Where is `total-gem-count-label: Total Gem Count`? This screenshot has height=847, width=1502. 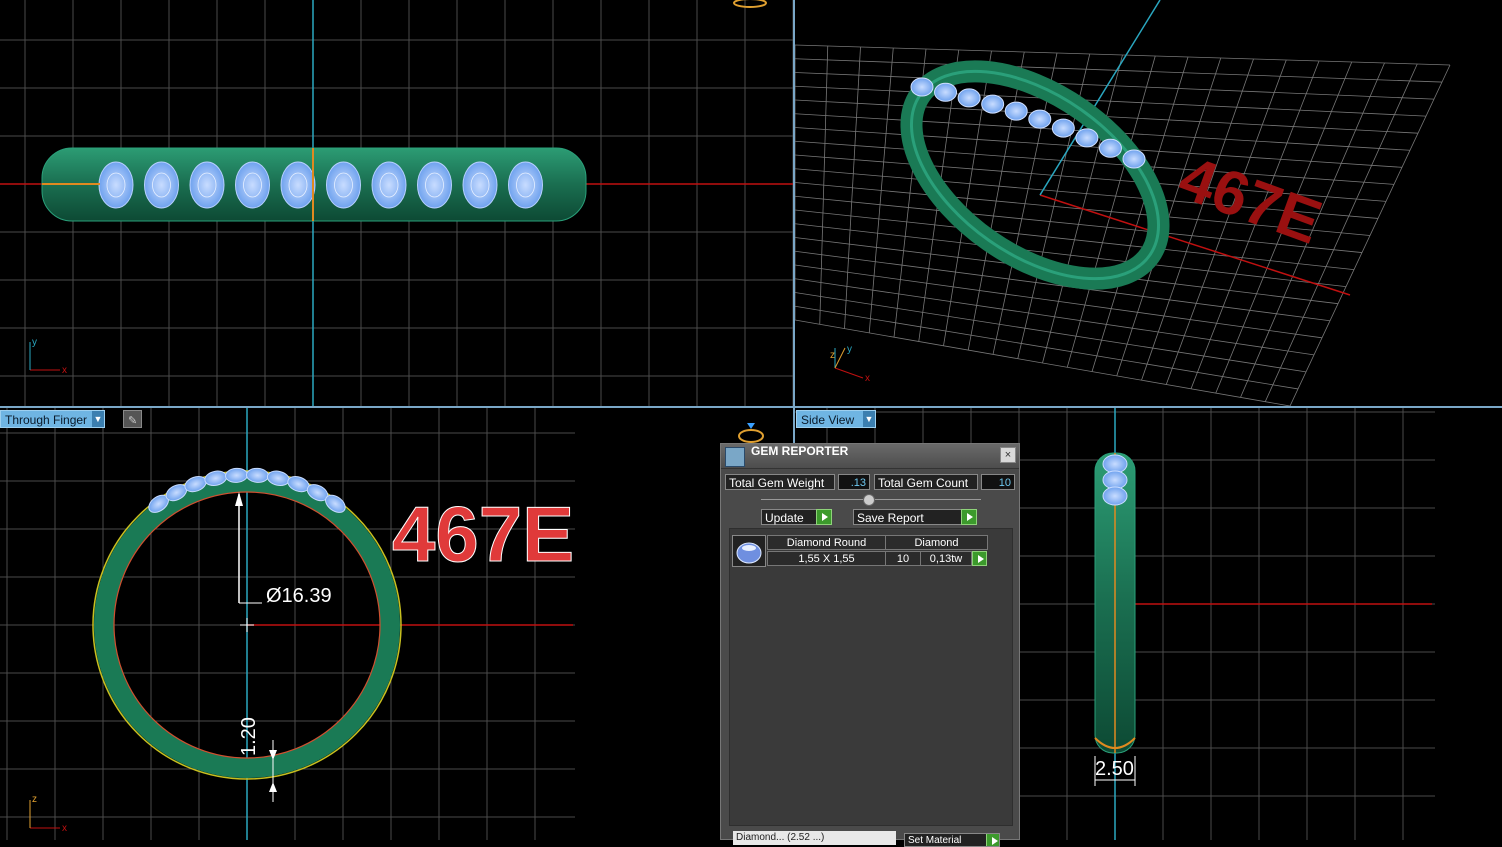
total-gem-count-label: Total Gem Count is located at coordinates (926, 482).